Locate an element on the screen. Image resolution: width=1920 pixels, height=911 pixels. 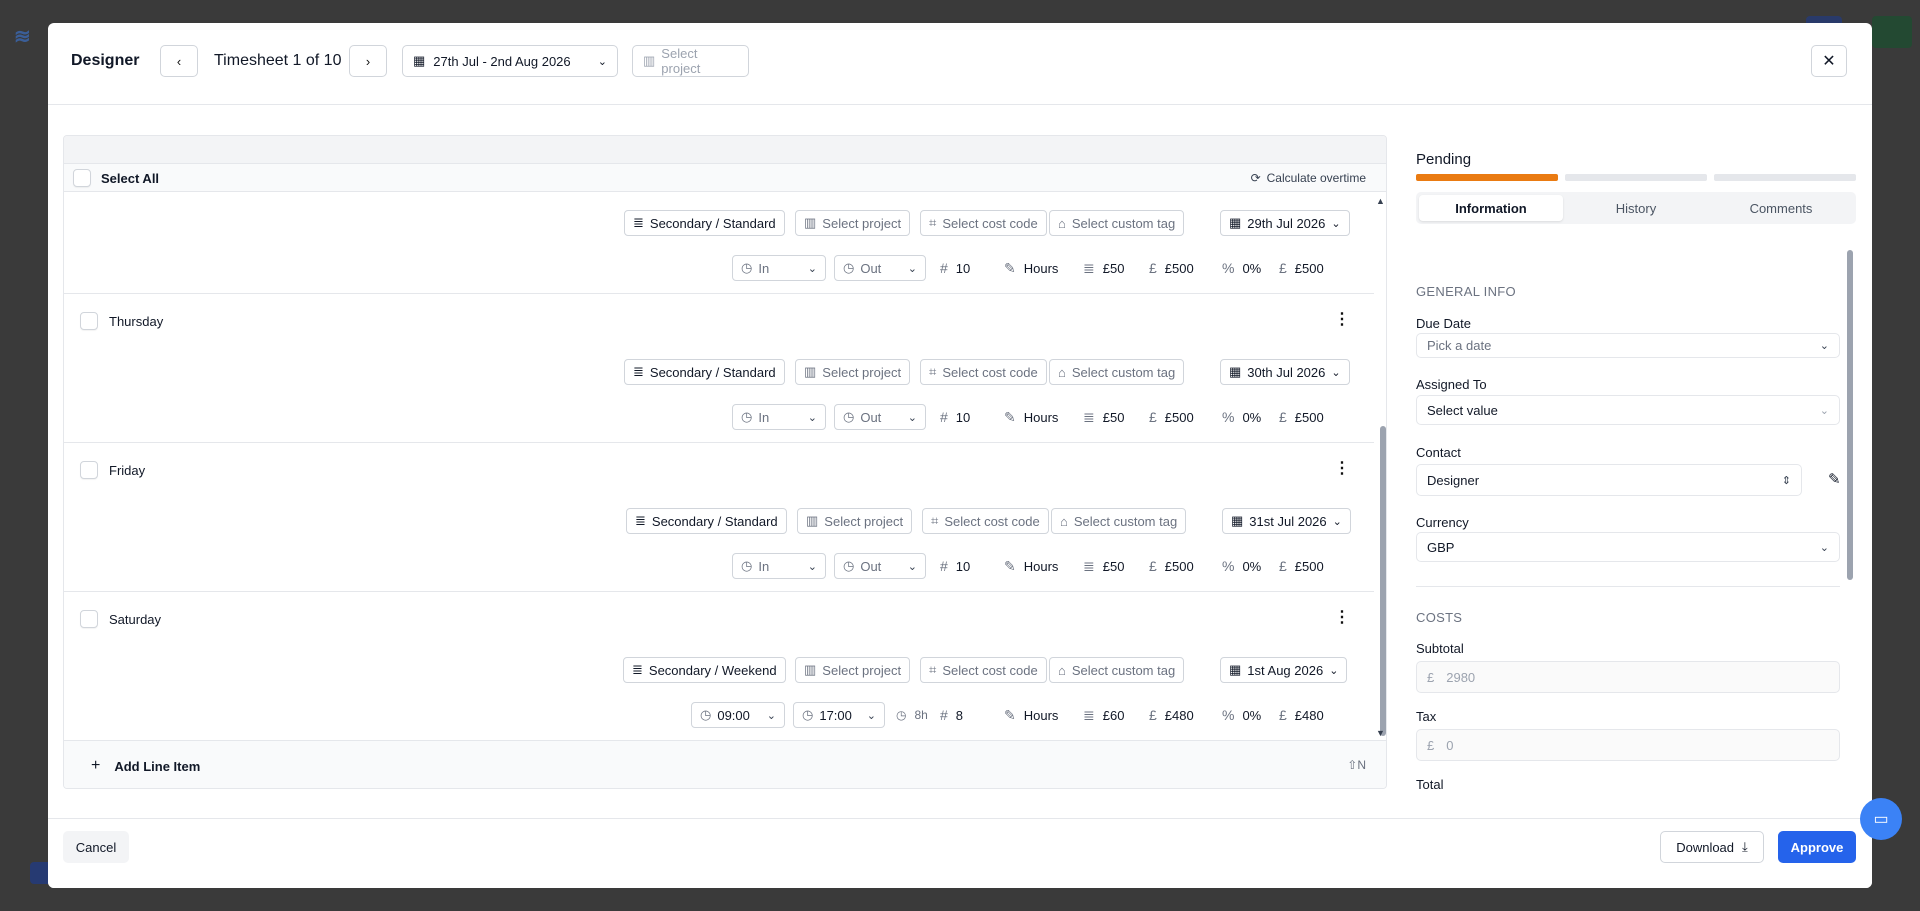
close-icon: ✕ is located at coordinates (1829, 61).